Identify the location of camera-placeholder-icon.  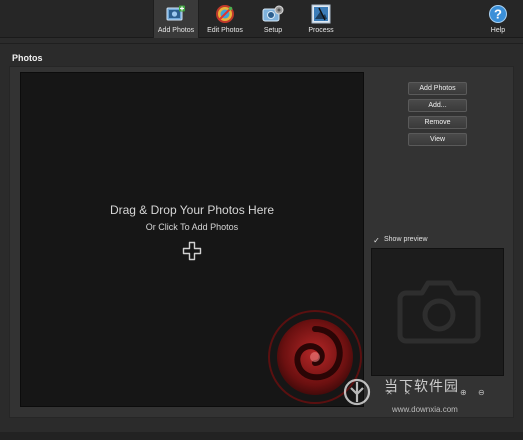
(439, 312).